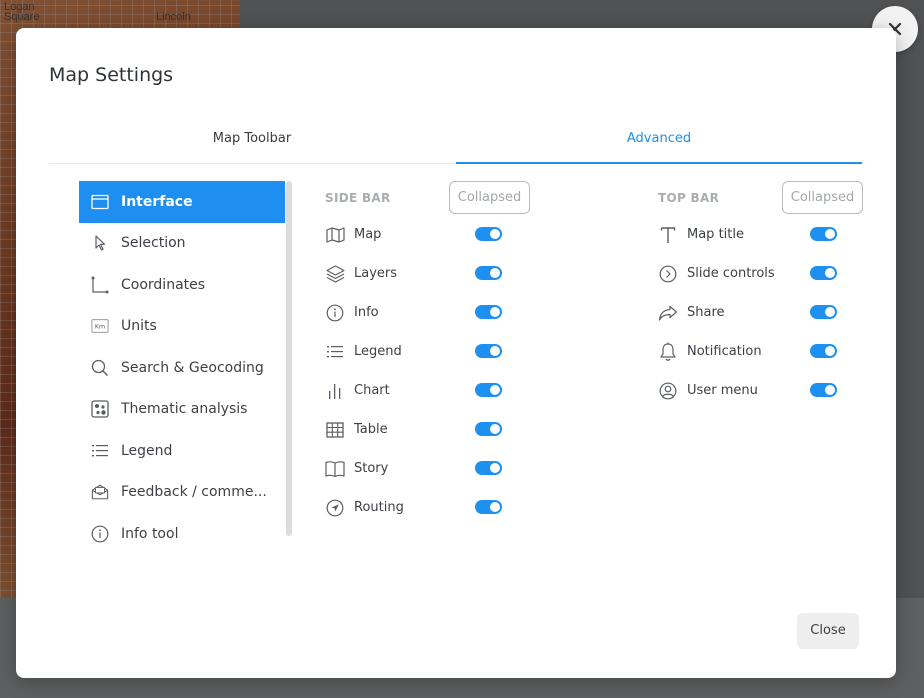  What do you see at coordinates (252, 144) in the screenshot?
I see `tab-map-toolbar: Map Toolbar` at bounding box center [252, 144].